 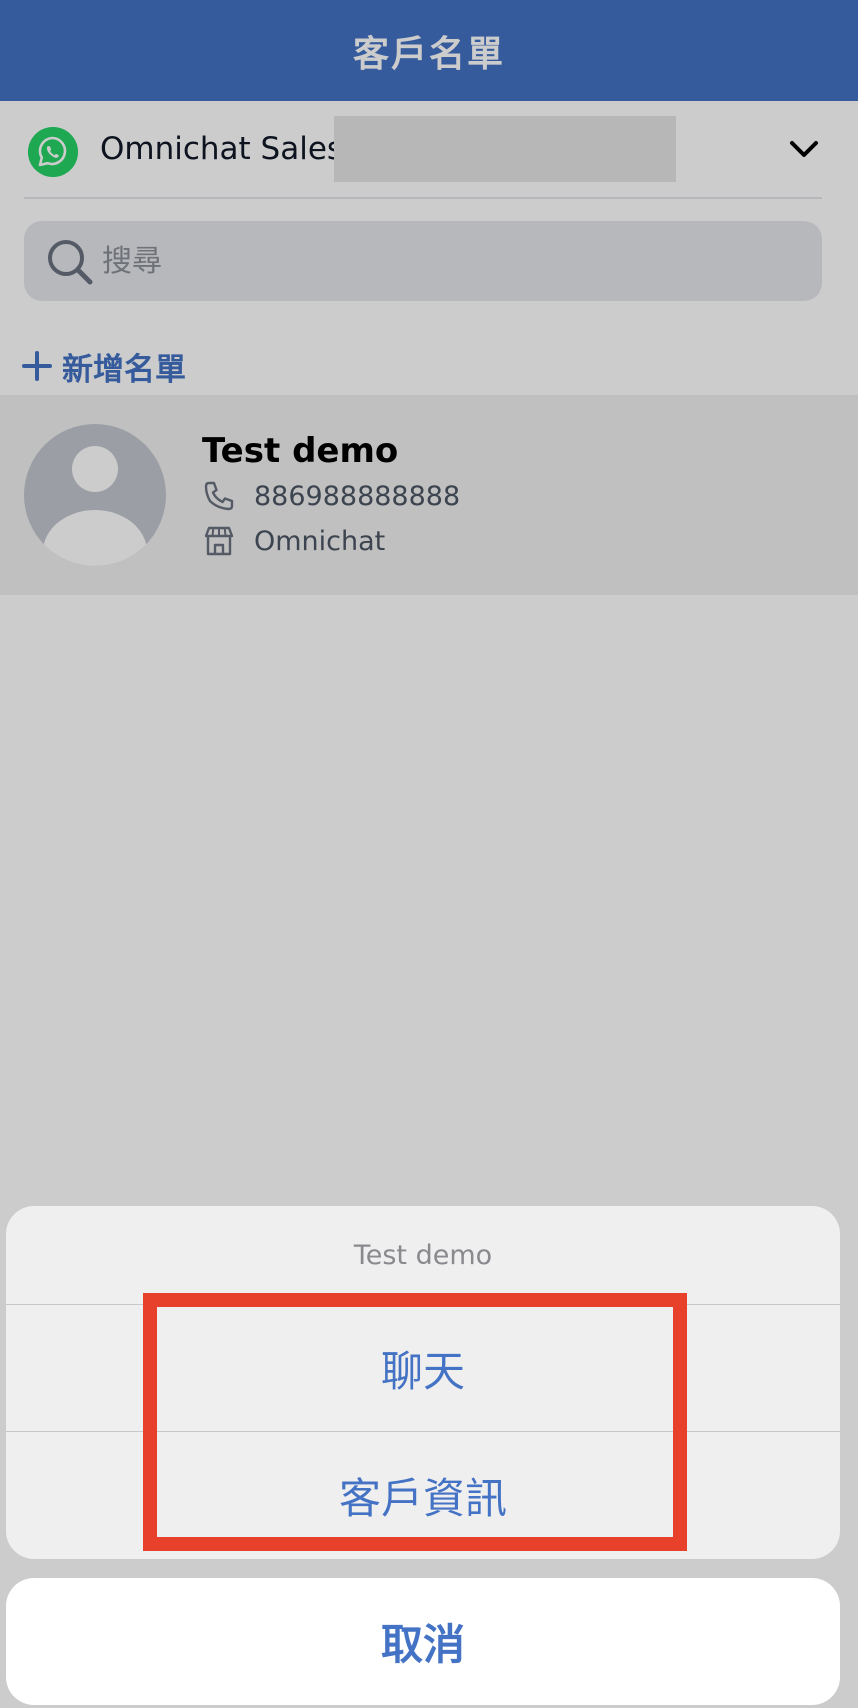 I want to click on customer-info-option: 客戶資訊, so click(x=423, y=1495).